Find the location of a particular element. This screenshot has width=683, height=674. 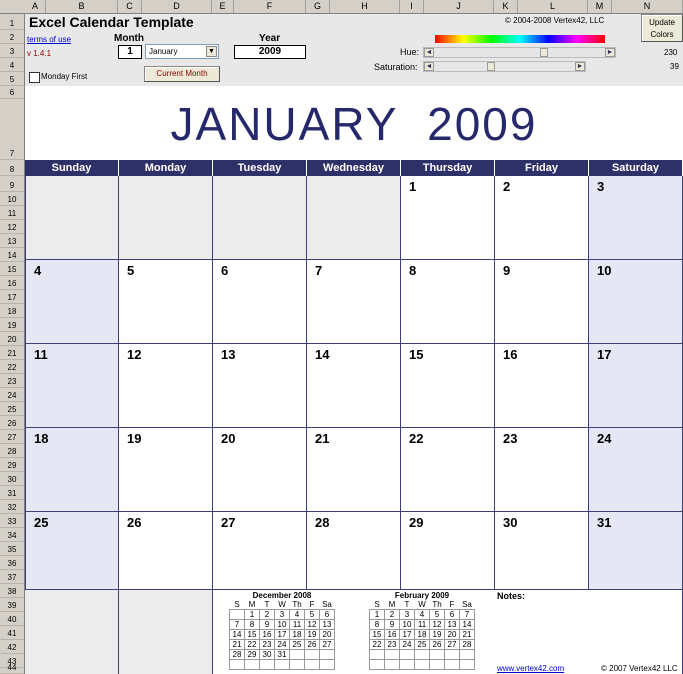

day-cell: 29 is located at coordinates (448, 551).